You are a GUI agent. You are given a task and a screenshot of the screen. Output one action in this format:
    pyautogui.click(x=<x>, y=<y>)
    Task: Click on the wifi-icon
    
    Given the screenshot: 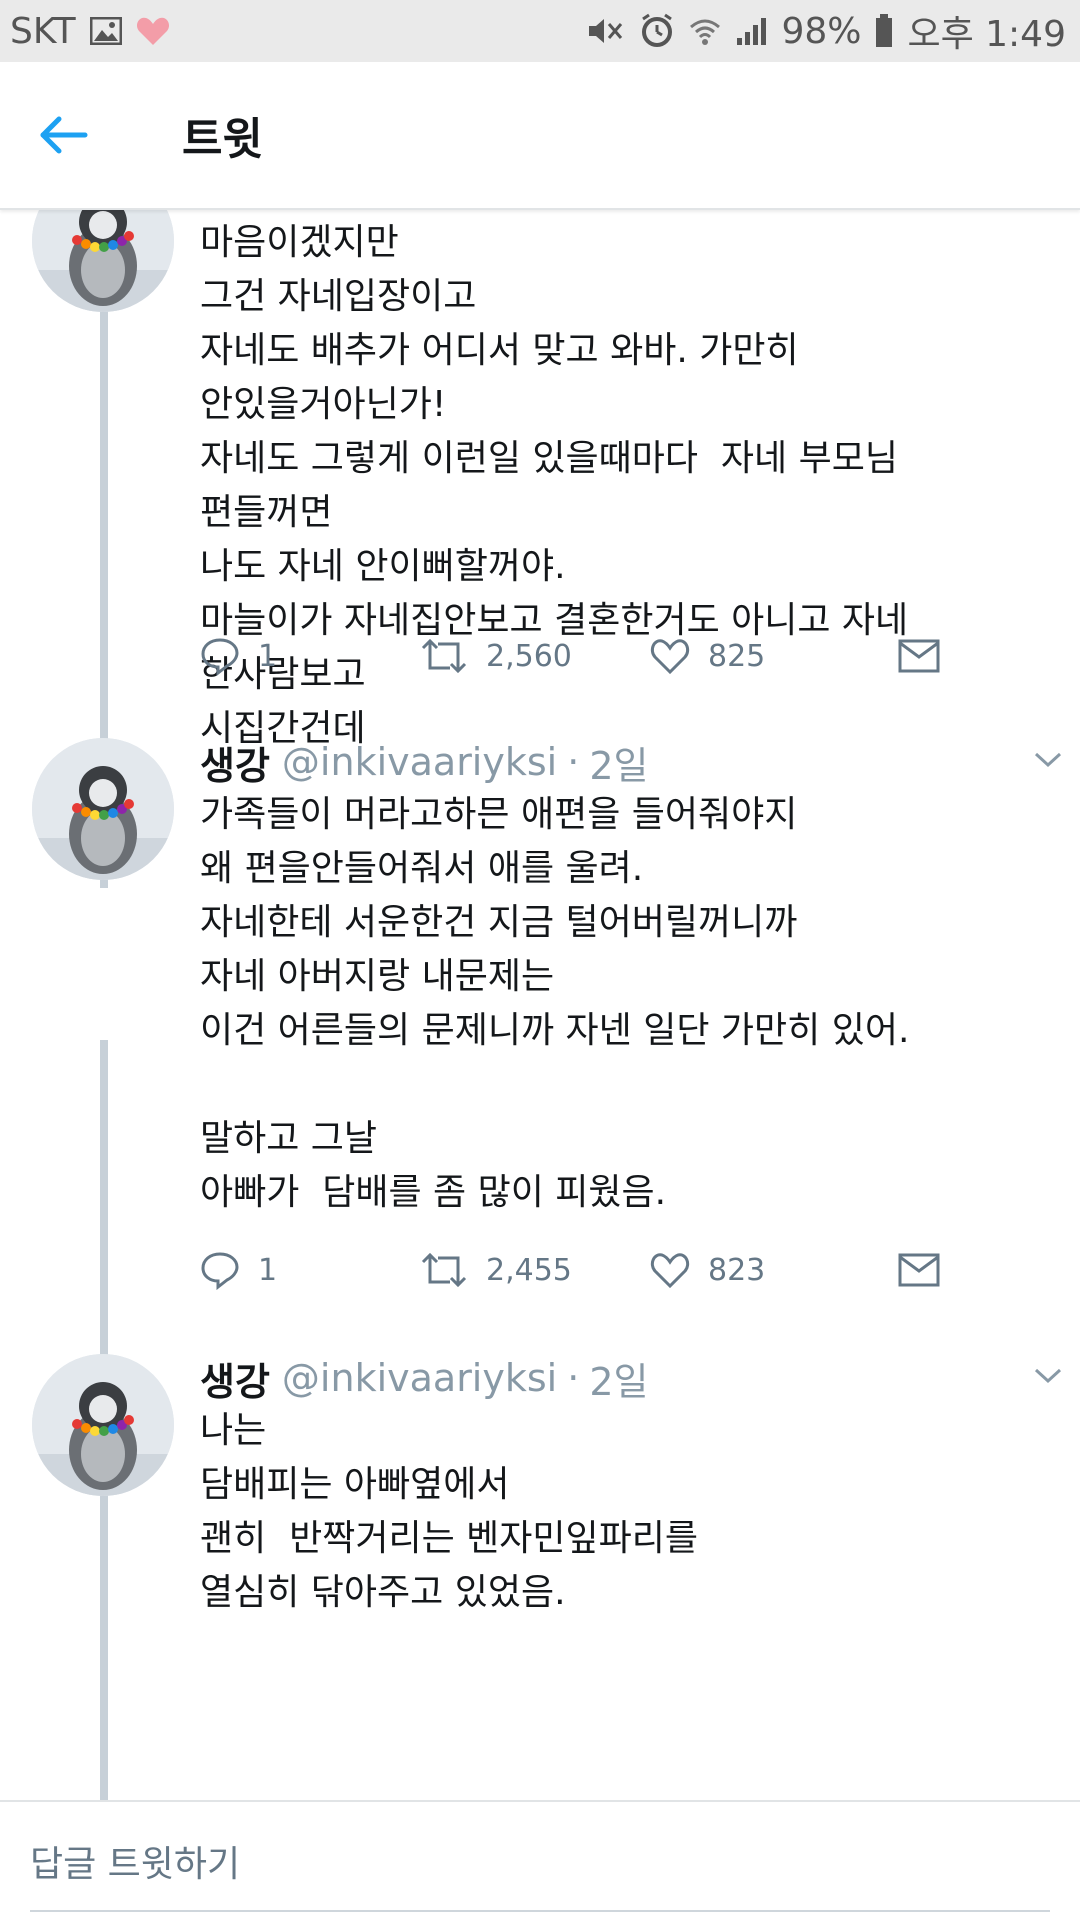 What is the action you would take?
    pyautogui.click(x=705, y=31)
    